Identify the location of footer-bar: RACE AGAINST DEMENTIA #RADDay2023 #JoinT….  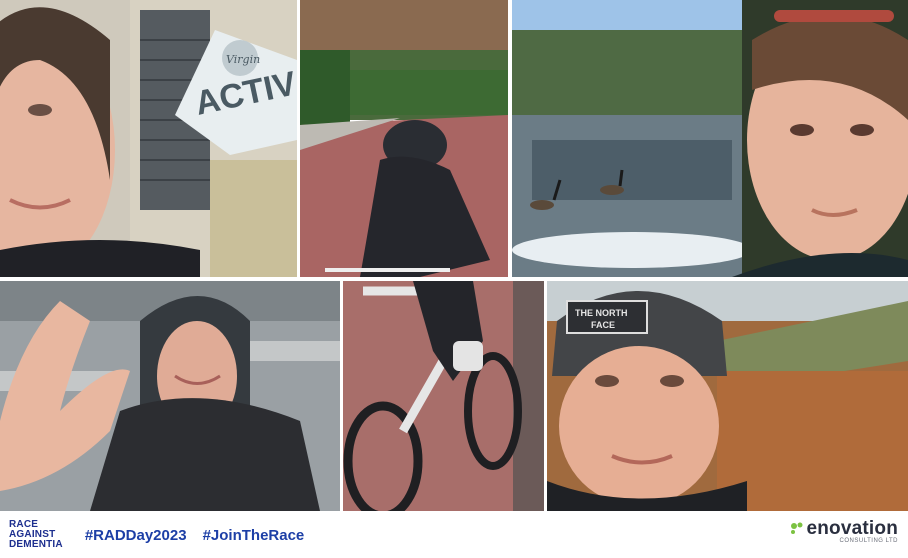
(454, 535).